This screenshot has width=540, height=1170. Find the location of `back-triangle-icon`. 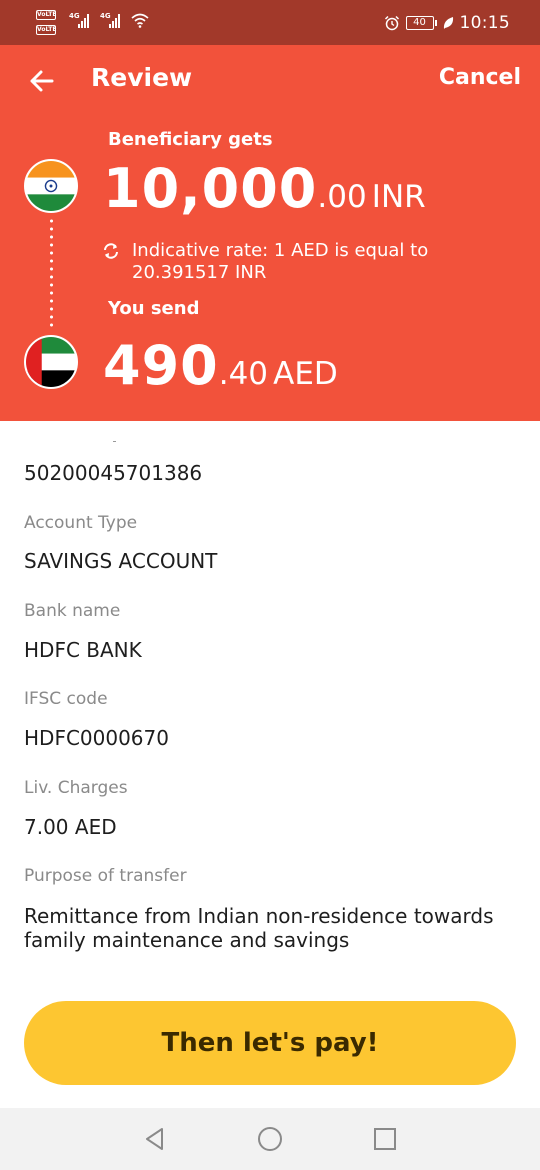

back-triangle-icon is located at coordinates (155, 1139).